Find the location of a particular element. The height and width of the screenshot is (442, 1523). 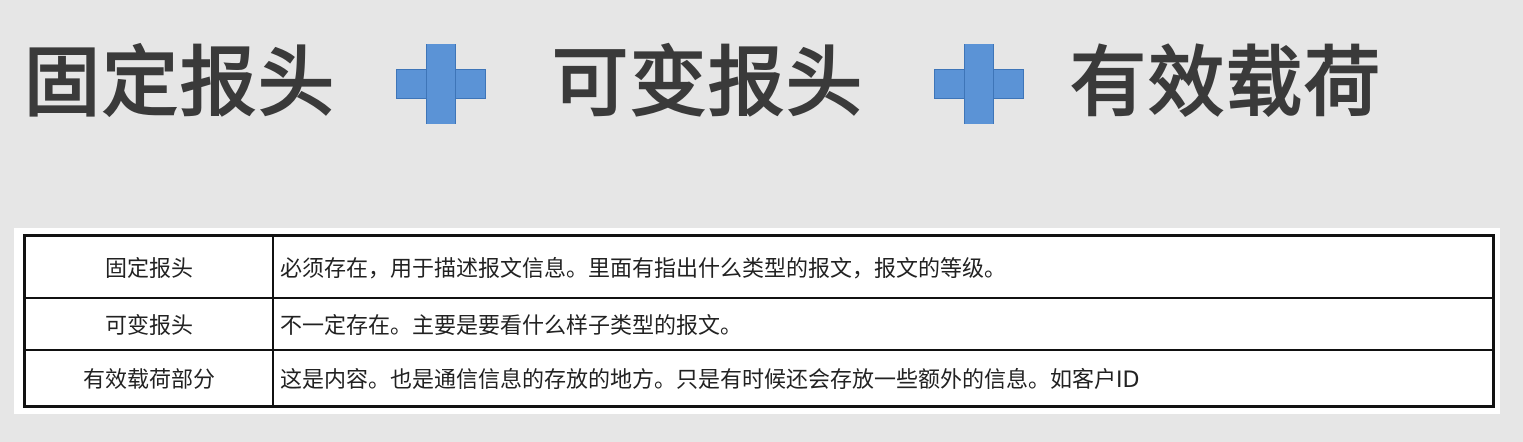

fixed-header-title: 固定报头 is located at coordinates (180, 82).